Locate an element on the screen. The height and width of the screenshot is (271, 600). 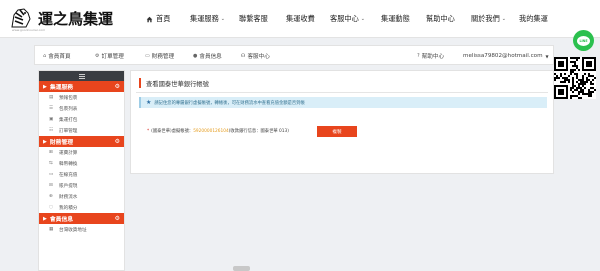
sidebar-item: ☷ 訂單管理 is located at coordinates (81, 130).